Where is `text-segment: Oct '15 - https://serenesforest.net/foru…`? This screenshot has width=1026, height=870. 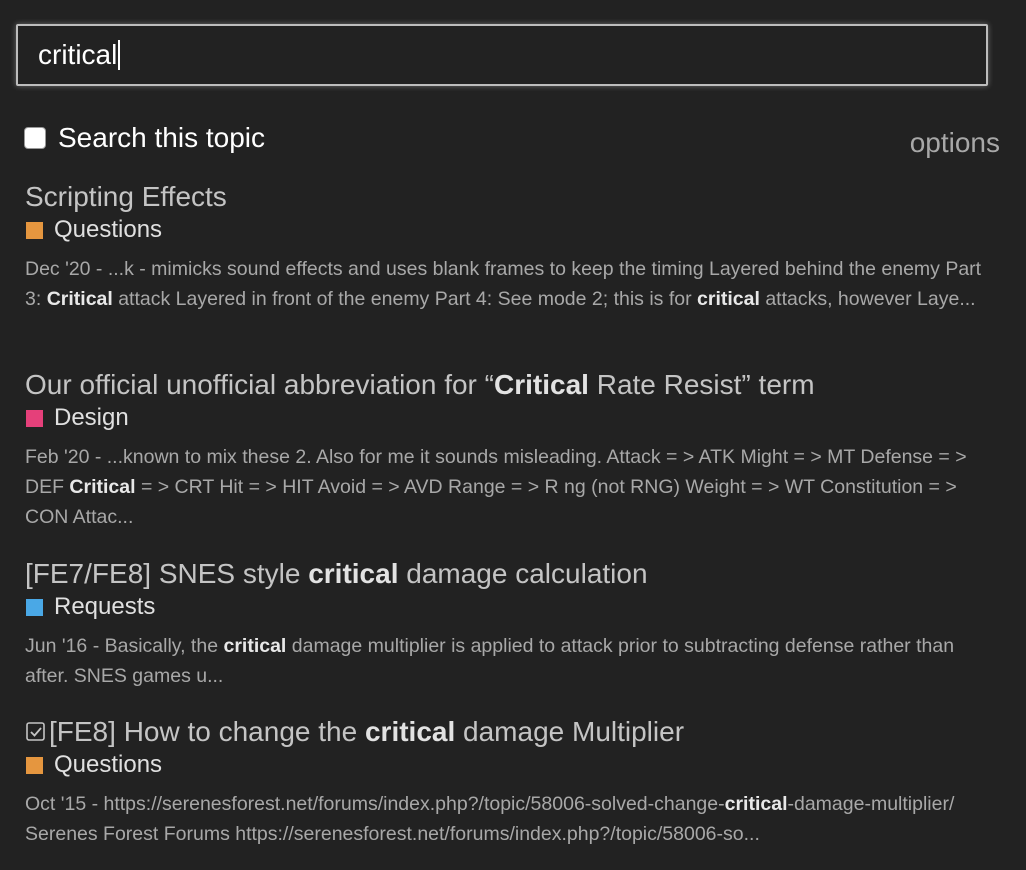 text-segment: Oct '15 - https://serenesforest.net/foru… is located at coordinates (375, 804).